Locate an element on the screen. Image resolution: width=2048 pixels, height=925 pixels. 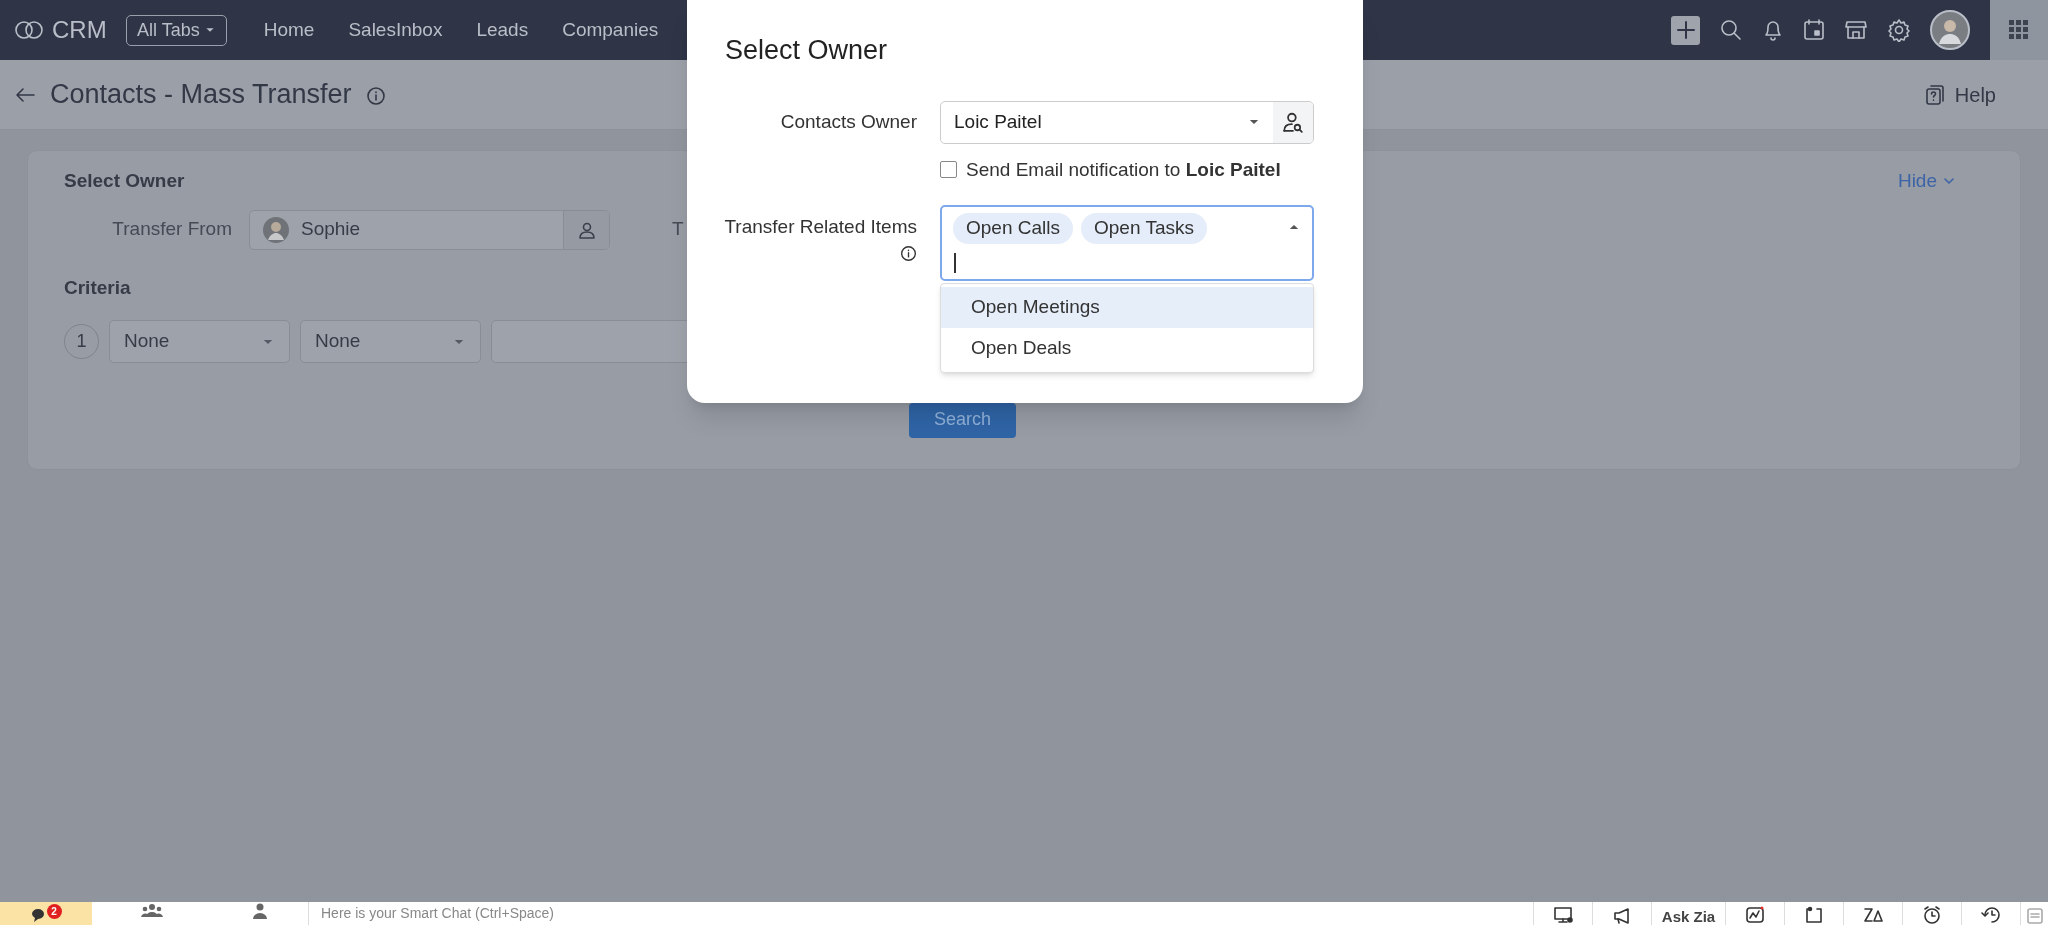
alarm-clock-icon is located at coordinates (1932, 915).